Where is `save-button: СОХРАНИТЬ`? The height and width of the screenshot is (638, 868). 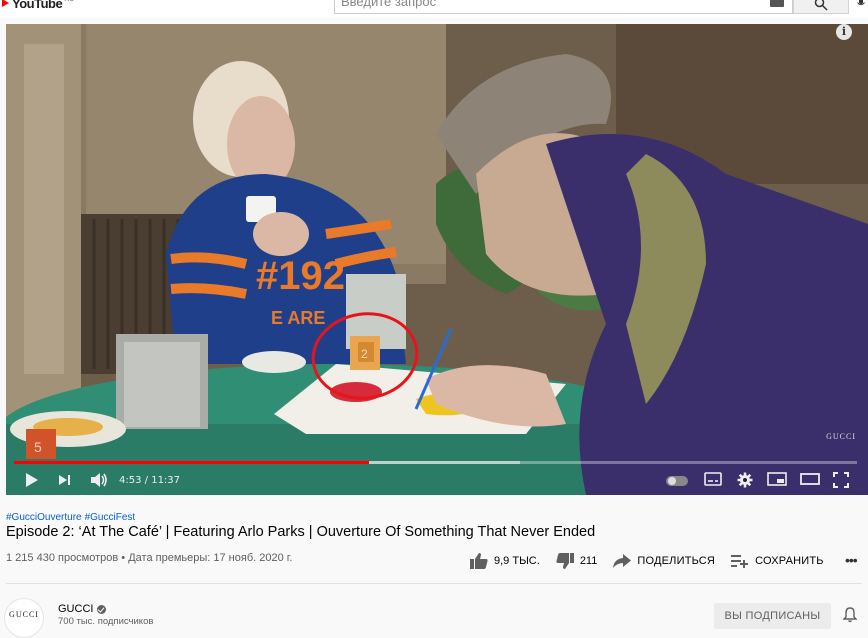 save-button: СОХРАНИТЬ is located at coordinates (777, 561).